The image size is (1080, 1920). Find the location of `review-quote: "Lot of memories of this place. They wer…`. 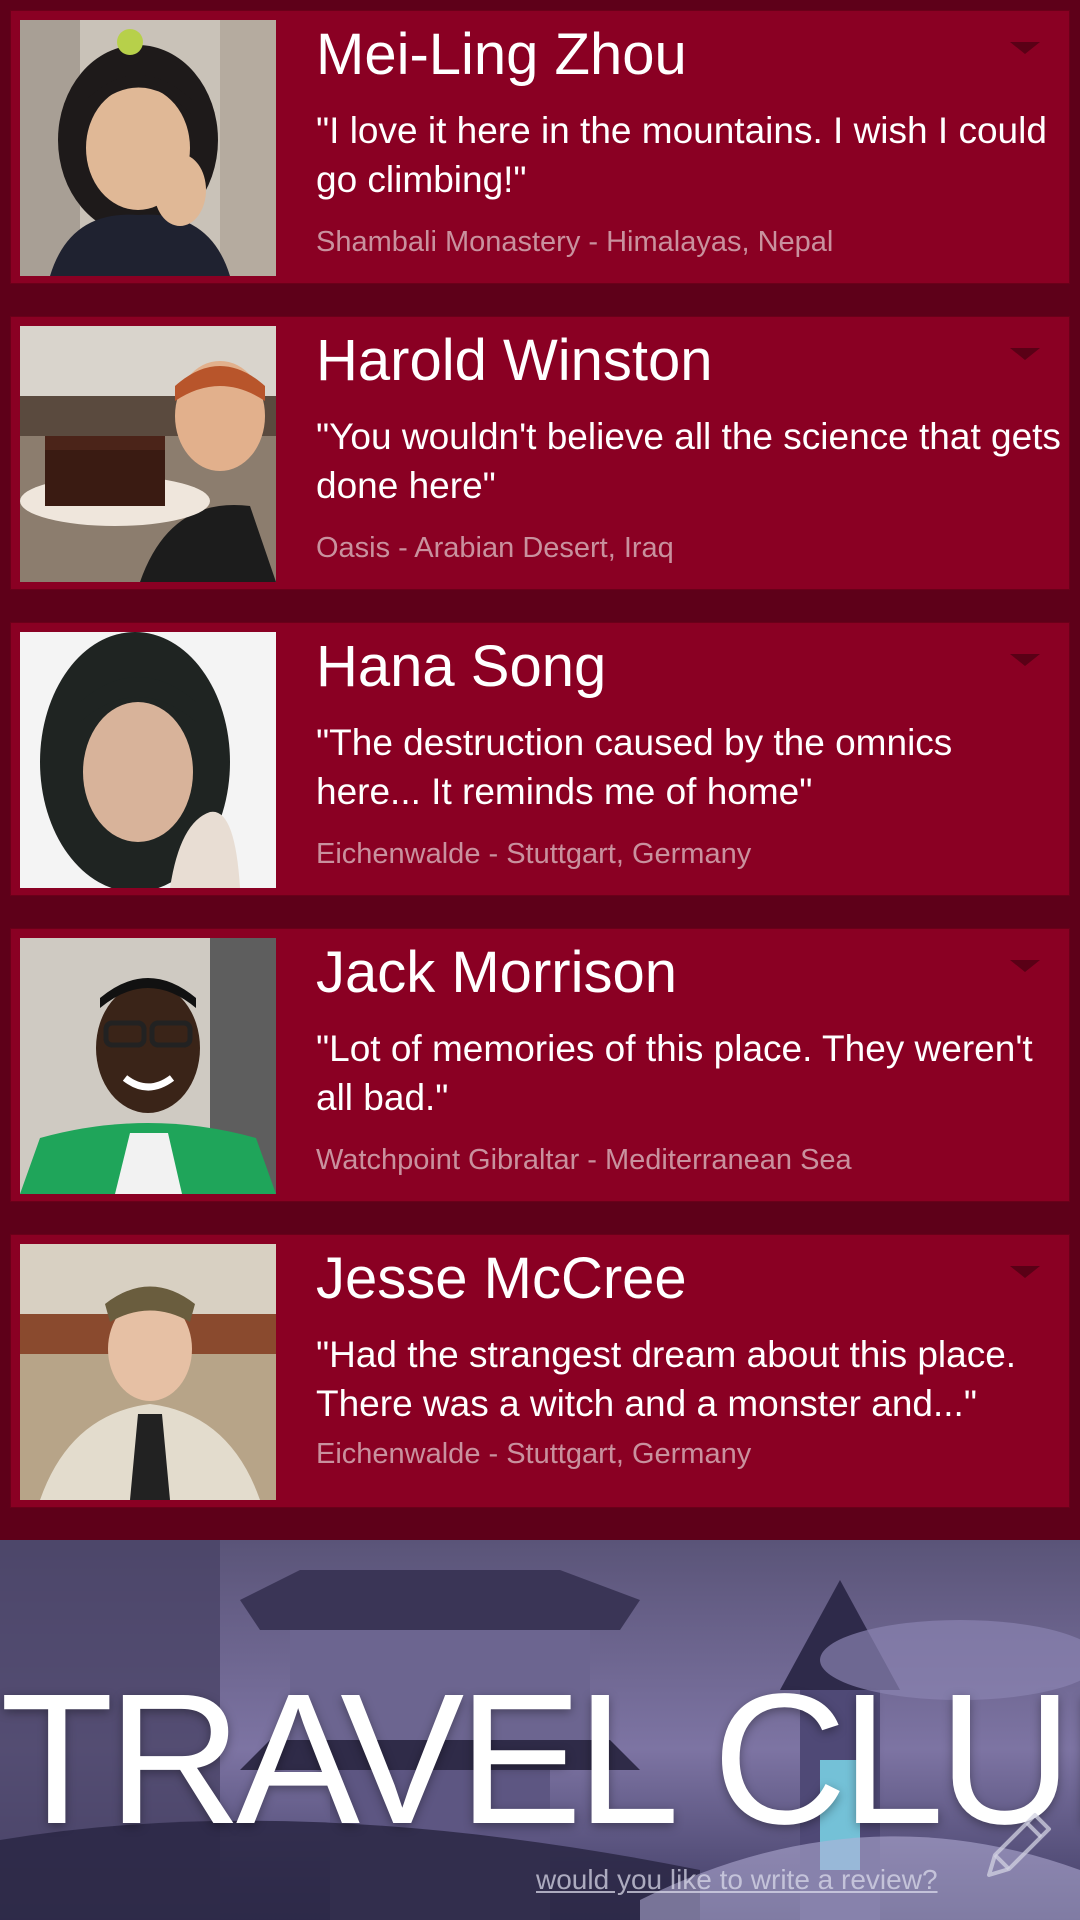

review-quote: "Lot of memories of this place. They wer… is located at coordinates (674, 1073).